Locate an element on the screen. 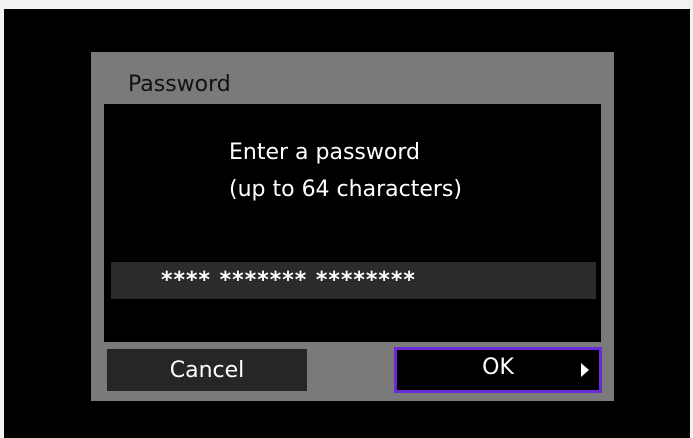 The width and height of the screenshot is (693, 438). password-instructions: Enter a password (up to 64 characters) is located at coordinates (345, 171).